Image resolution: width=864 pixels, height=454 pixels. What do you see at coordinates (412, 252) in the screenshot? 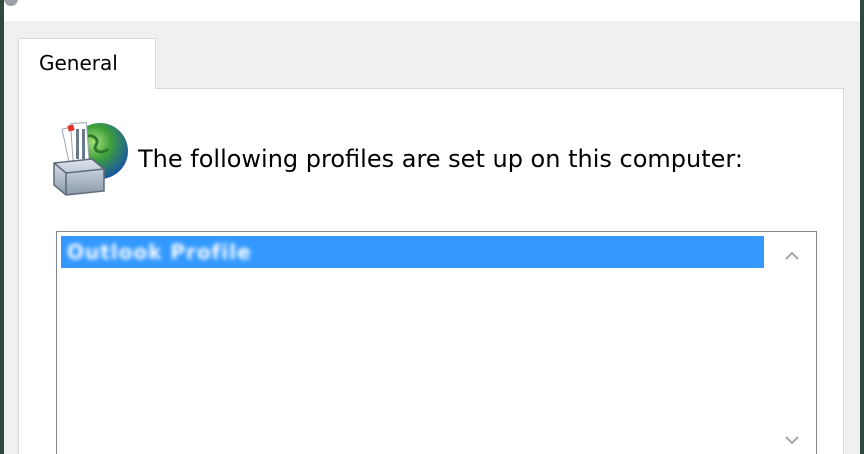
I see `profile-list-item: Outlook Profile` at bounding box center [412, 252].